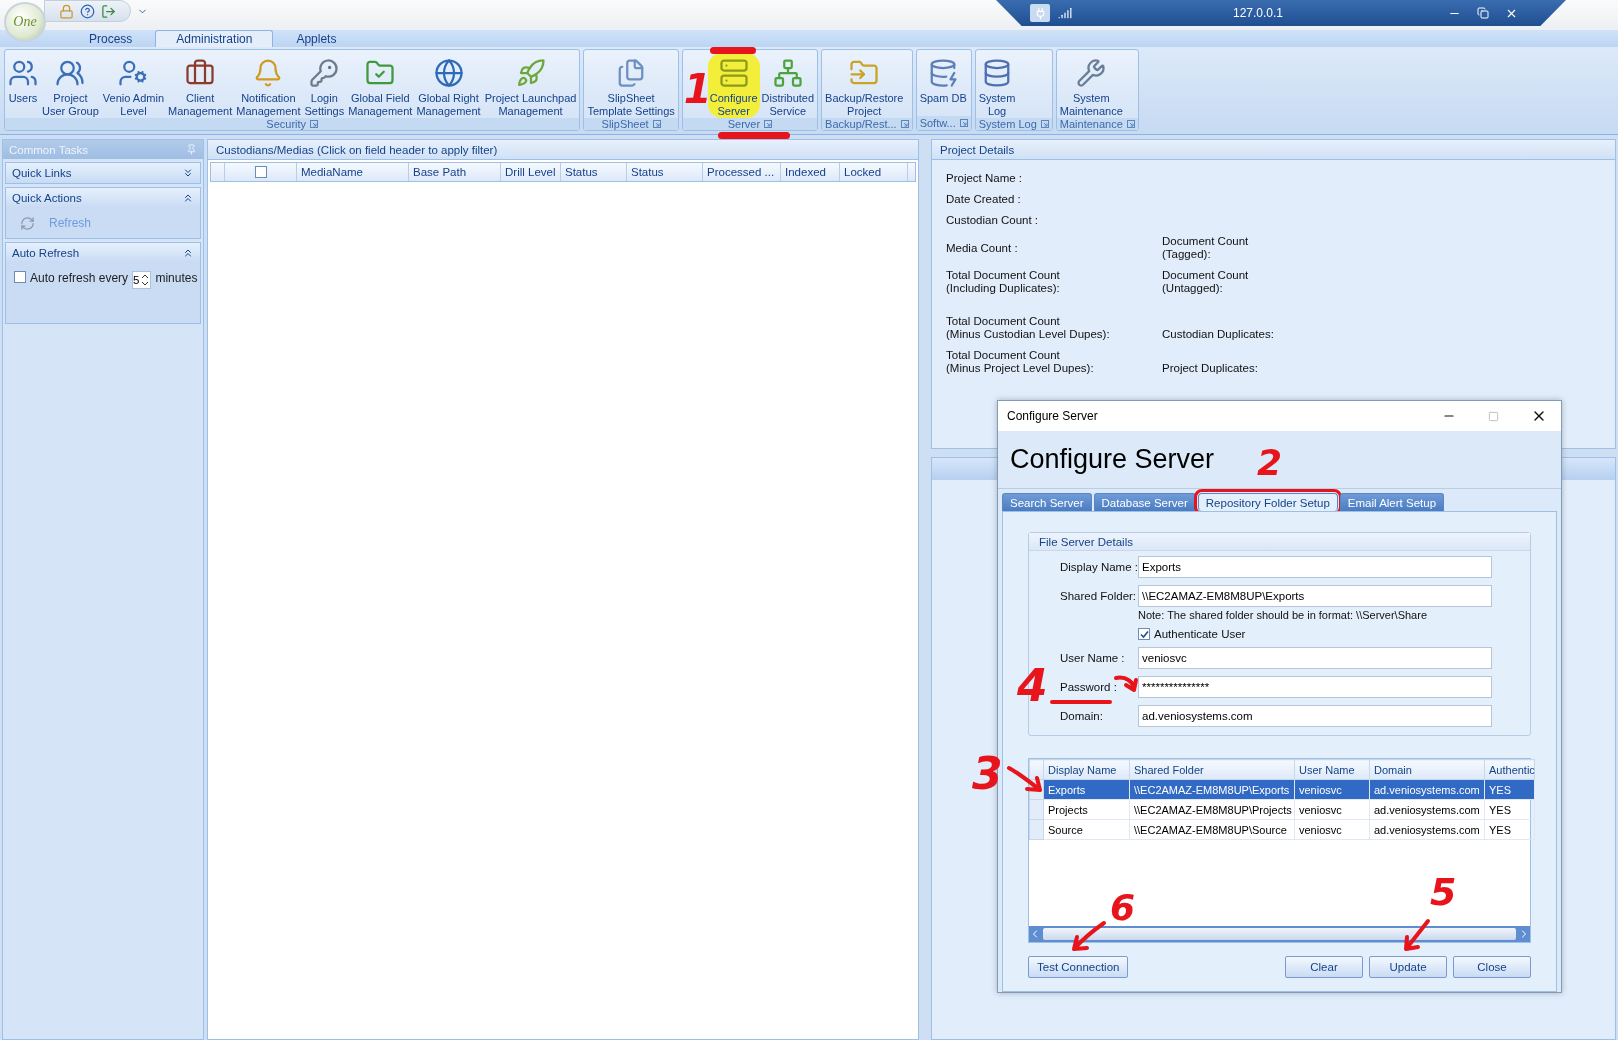 The image size is (1618, 1040). What do you see at coordinates (1427, 769) in the screenshot?
I see `column-header: Domain` at bounding box center [1427, 769].